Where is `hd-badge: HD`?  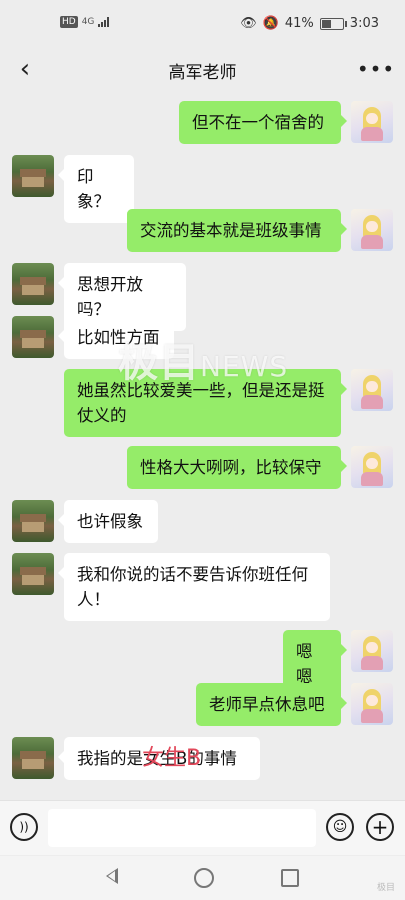 hd-badge: HD is located at coordinates (69, 22).